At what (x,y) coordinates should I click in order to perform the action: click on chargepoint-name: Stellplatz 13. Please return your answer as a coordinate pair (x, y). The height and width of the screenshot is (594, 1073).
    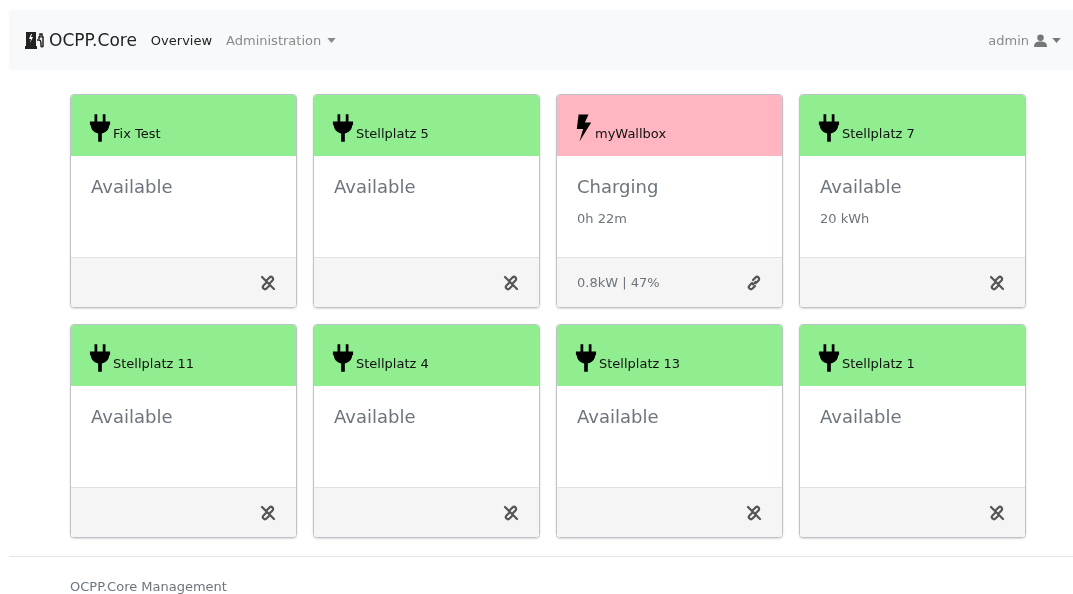
    Looking at the image, I should click on (639, 363).